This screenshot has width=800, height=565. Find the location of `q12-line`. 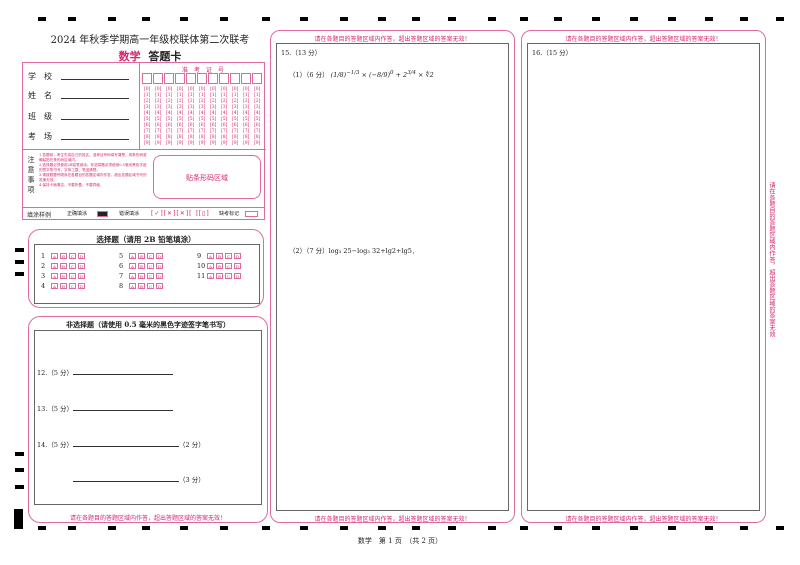

q12-line is located at coordinates (123, 374).